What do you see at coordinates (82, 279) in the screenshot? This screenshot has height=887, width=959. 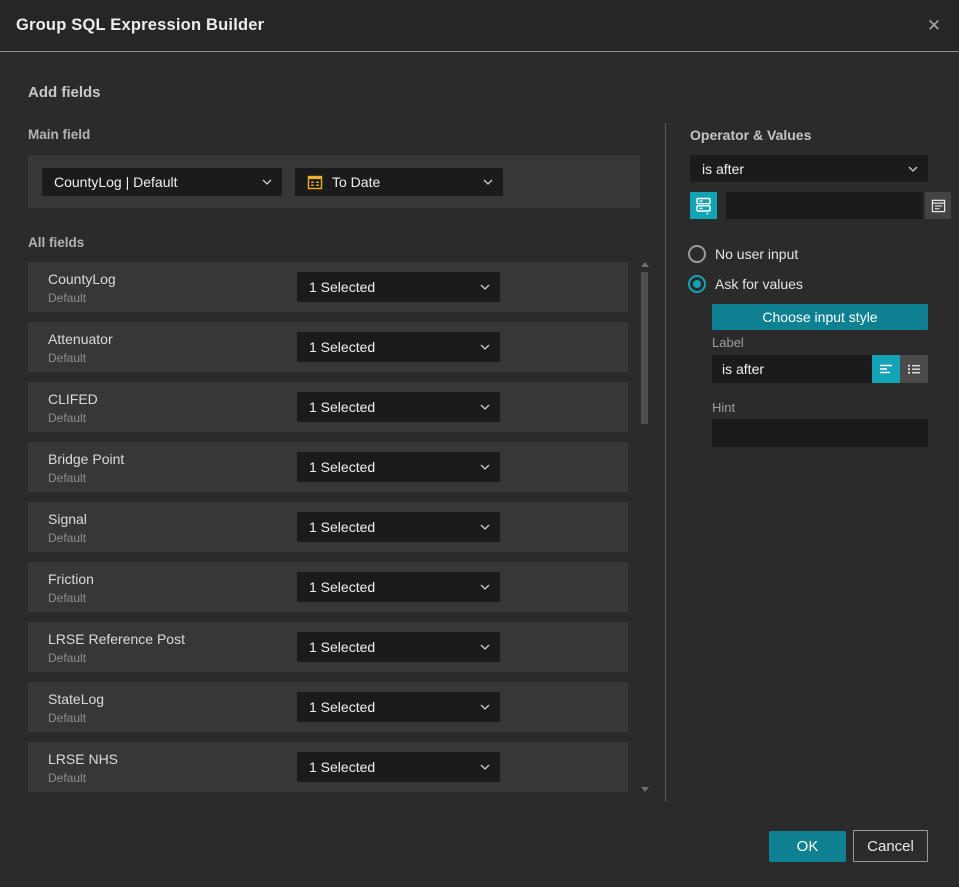 I see `field-name: CountyLog` at bounding box center [82, 279].